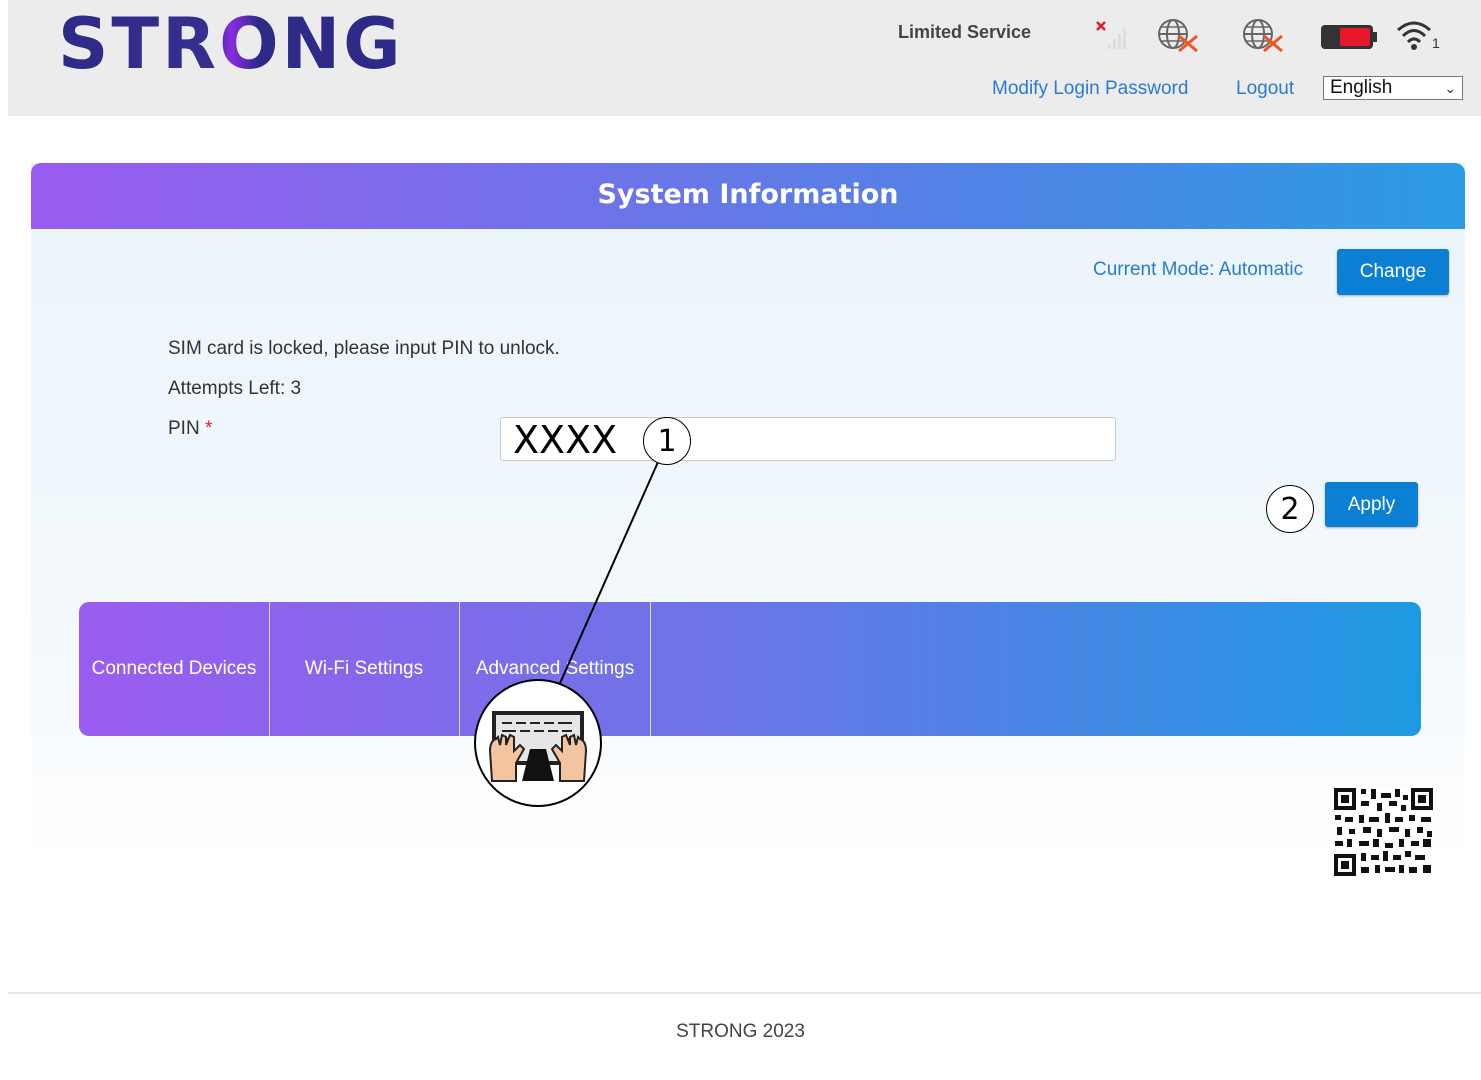 Image resolution: width=1481 pixels, height=1080 pixels. What do you see at coordinates (208, 428) in the screenshot?
I see `required-marker: *` at bounding box center [208, 428].